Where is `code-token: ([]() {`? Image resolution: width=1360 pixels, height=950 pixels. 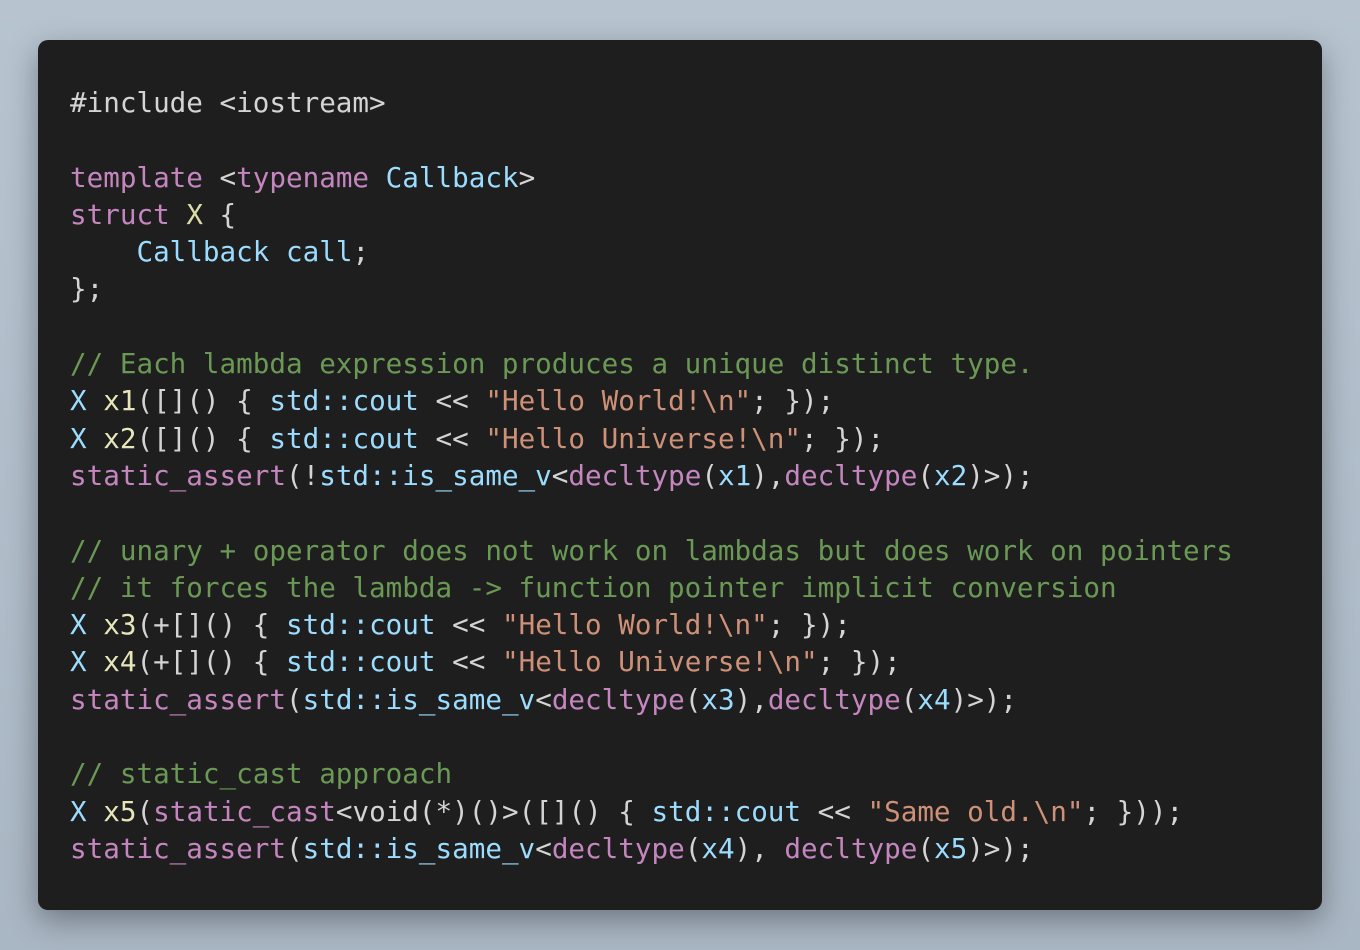 code-token: ([]() { is located at coordinates (203, 438).